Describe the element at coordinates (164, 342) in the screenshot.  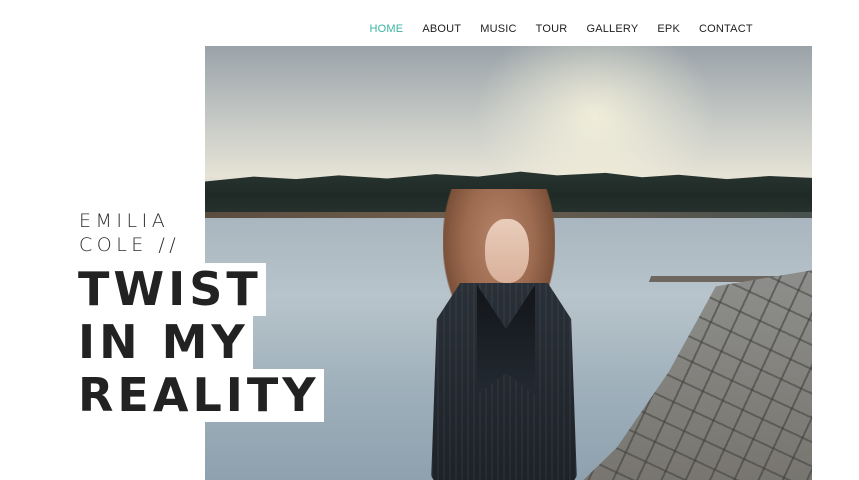
I see `song-title-line-2: IN MY` at that location.